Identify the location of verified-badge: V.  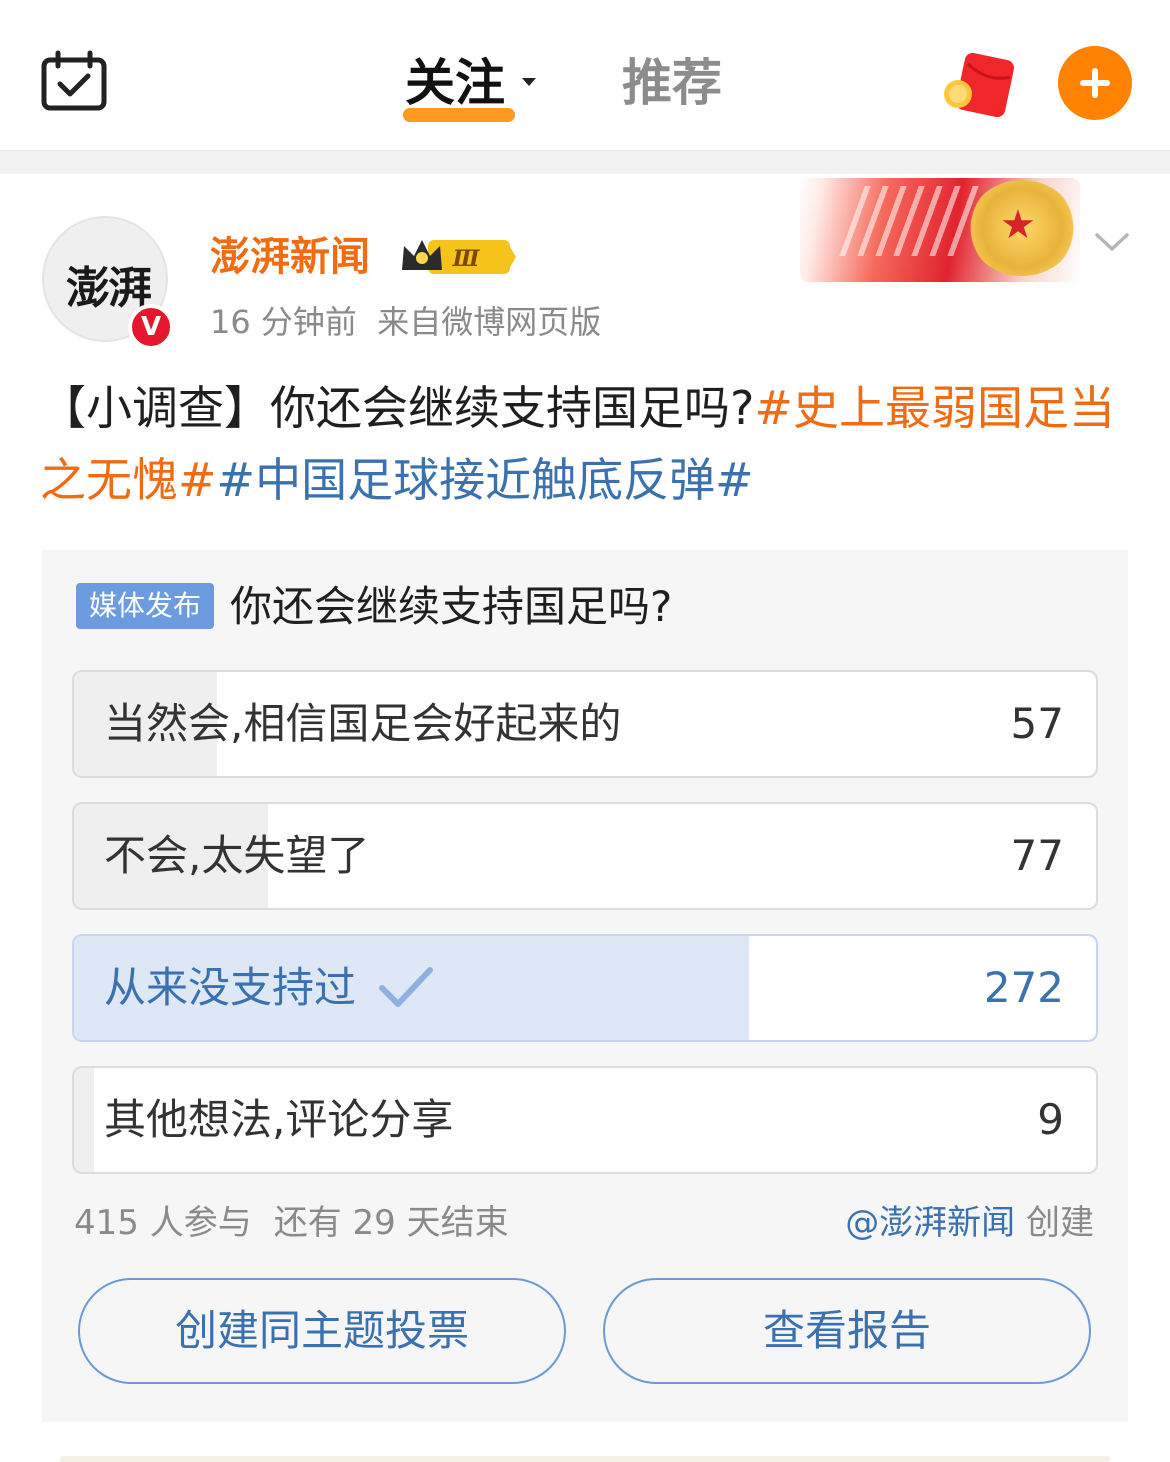
(151, 327).